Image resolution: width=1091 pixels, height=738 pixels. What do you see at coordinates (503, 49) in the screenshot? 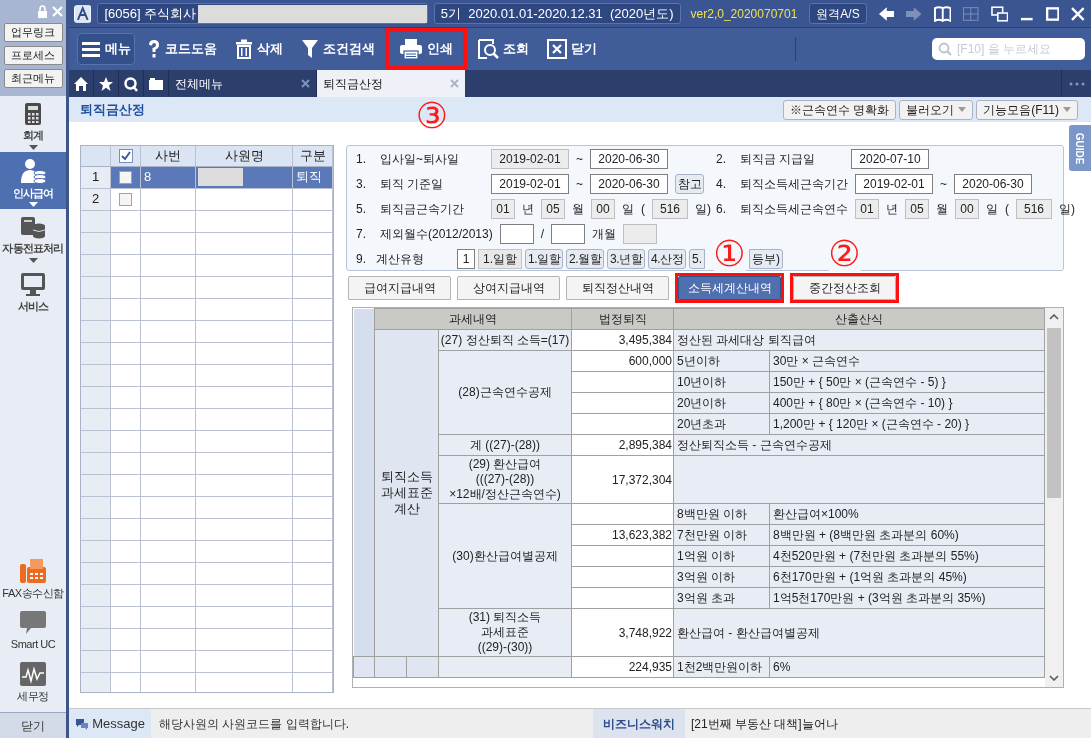
I see `toolbar-button: 조회` at bounding box center [503, 49].